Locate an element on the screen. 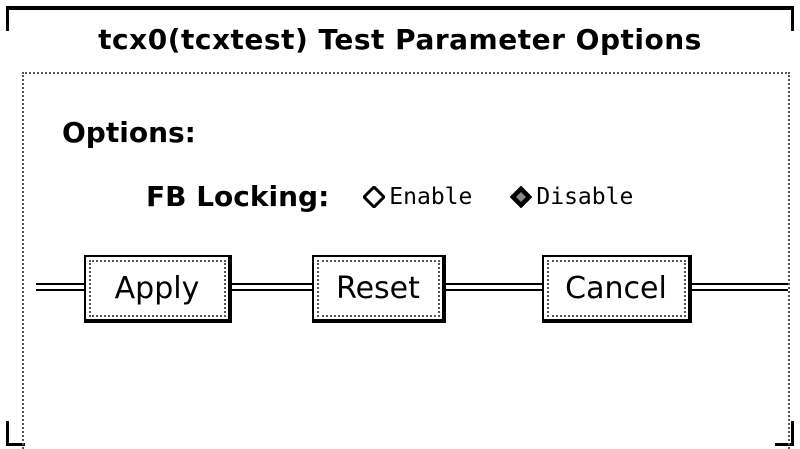  fb-locking-setting: FB Locking: Enable Disable is located at coordinates (408, 196).